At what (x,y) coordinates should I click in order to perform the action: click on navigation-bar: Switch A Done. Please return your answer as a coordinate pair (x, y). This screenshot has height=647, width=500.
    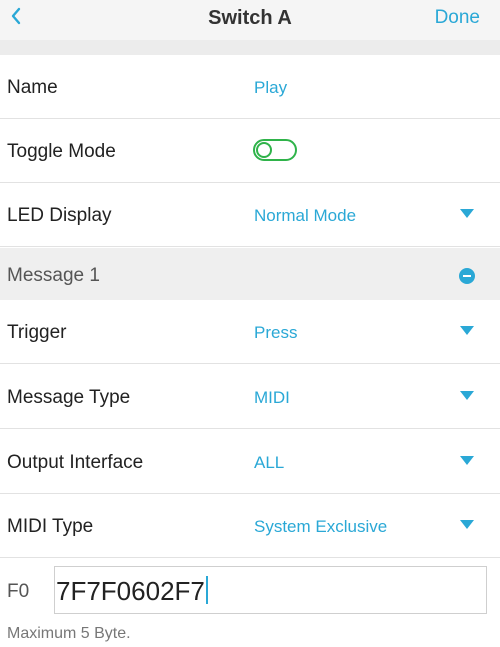
    Looking at the image, I should click on (250, 20).